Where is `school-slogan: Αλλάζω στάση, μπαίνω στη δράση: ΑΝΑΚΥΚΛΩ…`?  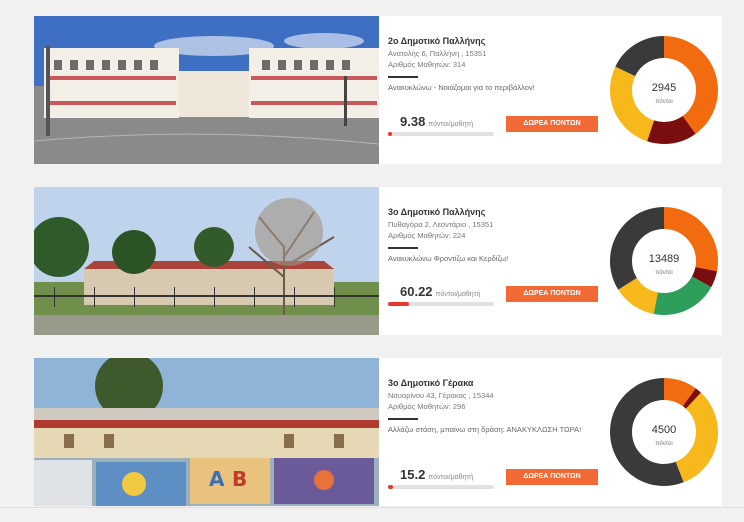
school-slogan: Αλλάζω στάση, μπαίνω στη δράση: ΑΝΑΚΥΚΛΩ… is located at coordinates (485, 429).